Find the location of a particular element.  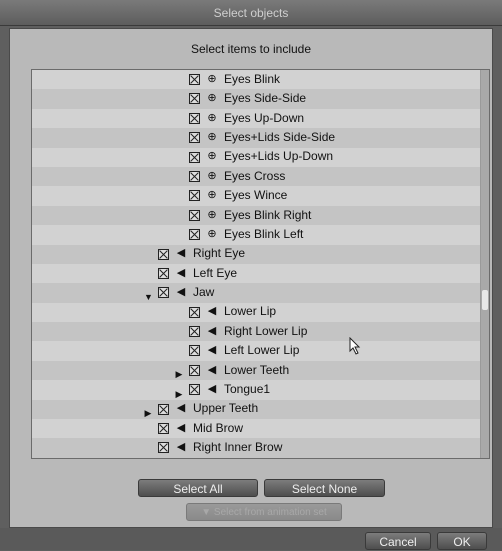

list-item-label: Lower Lip is located at coordinates (250, 311).